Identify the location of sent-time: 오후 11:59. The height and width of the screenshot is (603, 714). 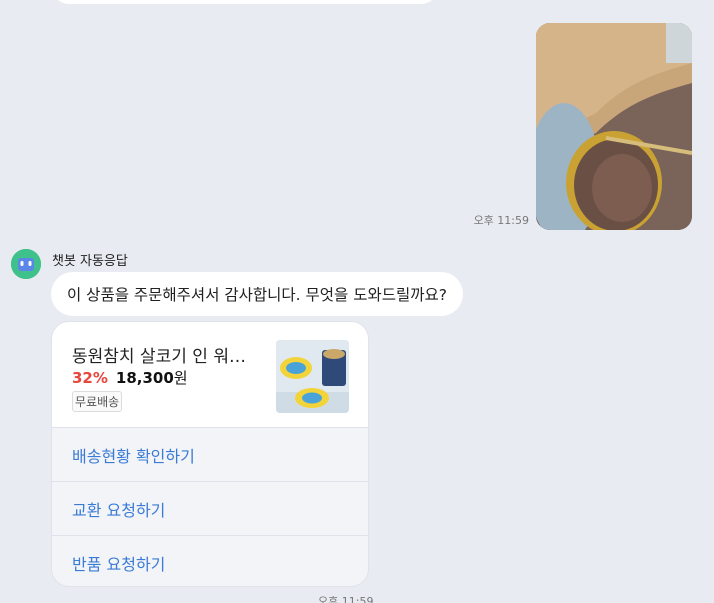
(501, 220).